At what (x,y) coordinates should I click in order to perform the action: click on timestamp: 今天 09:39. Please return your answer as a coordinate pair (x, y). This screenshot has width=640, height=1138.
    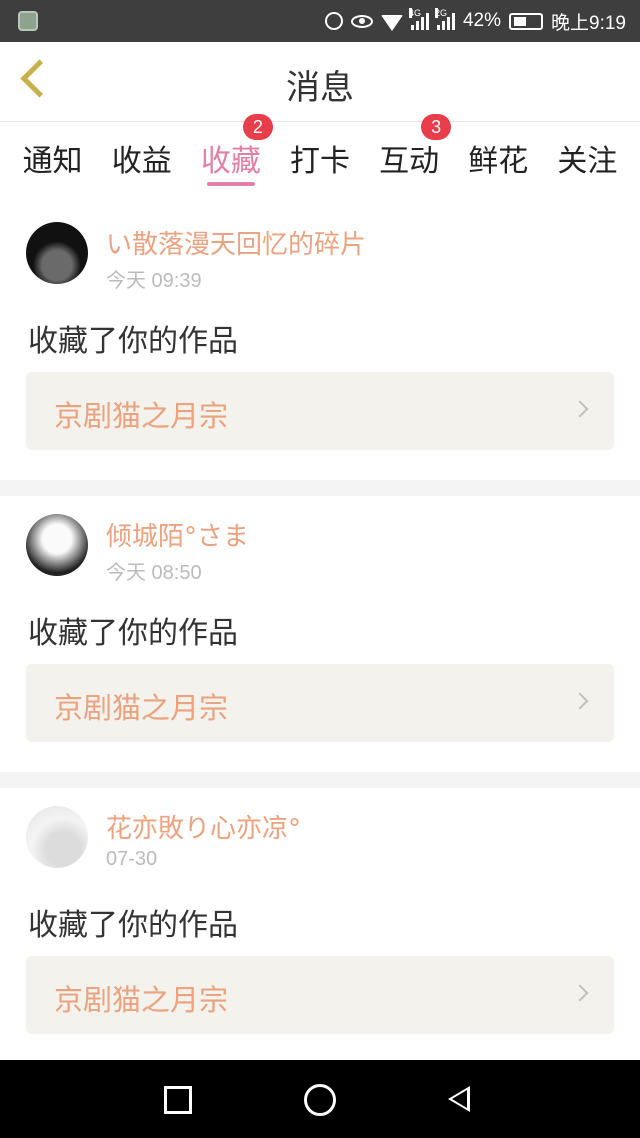
    Looking at the image, I should click on (154, 281).